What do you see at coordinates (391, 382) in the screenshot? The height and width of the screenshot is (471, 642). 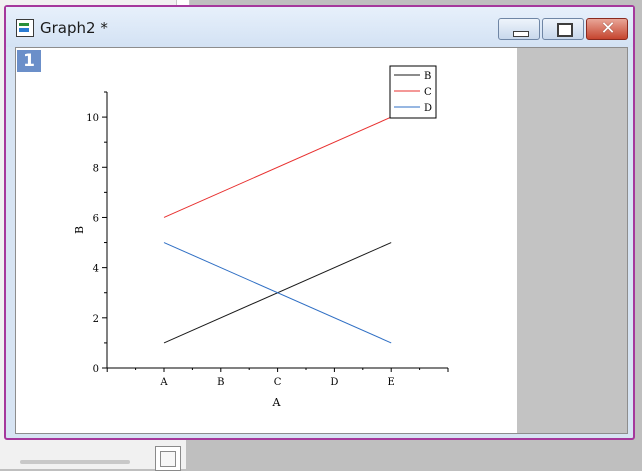 I see `x-tick-label: E` at bounding box center [391, 382].